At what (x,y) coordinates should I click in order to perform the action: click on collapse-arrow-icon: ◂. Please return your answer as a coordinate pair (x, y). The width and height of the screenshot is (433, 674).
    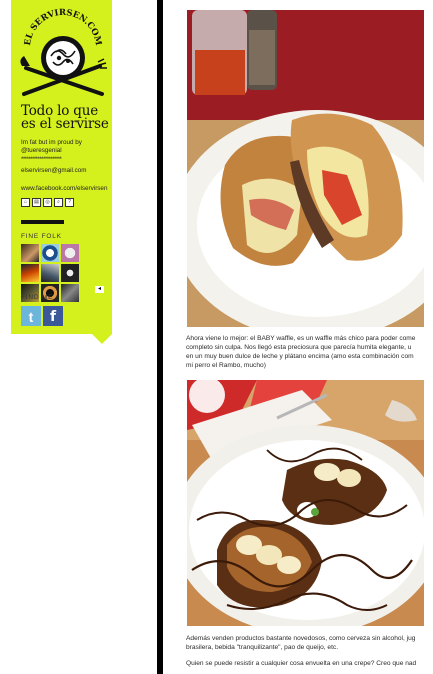
    Looking at the image, I should click on (99, 289).